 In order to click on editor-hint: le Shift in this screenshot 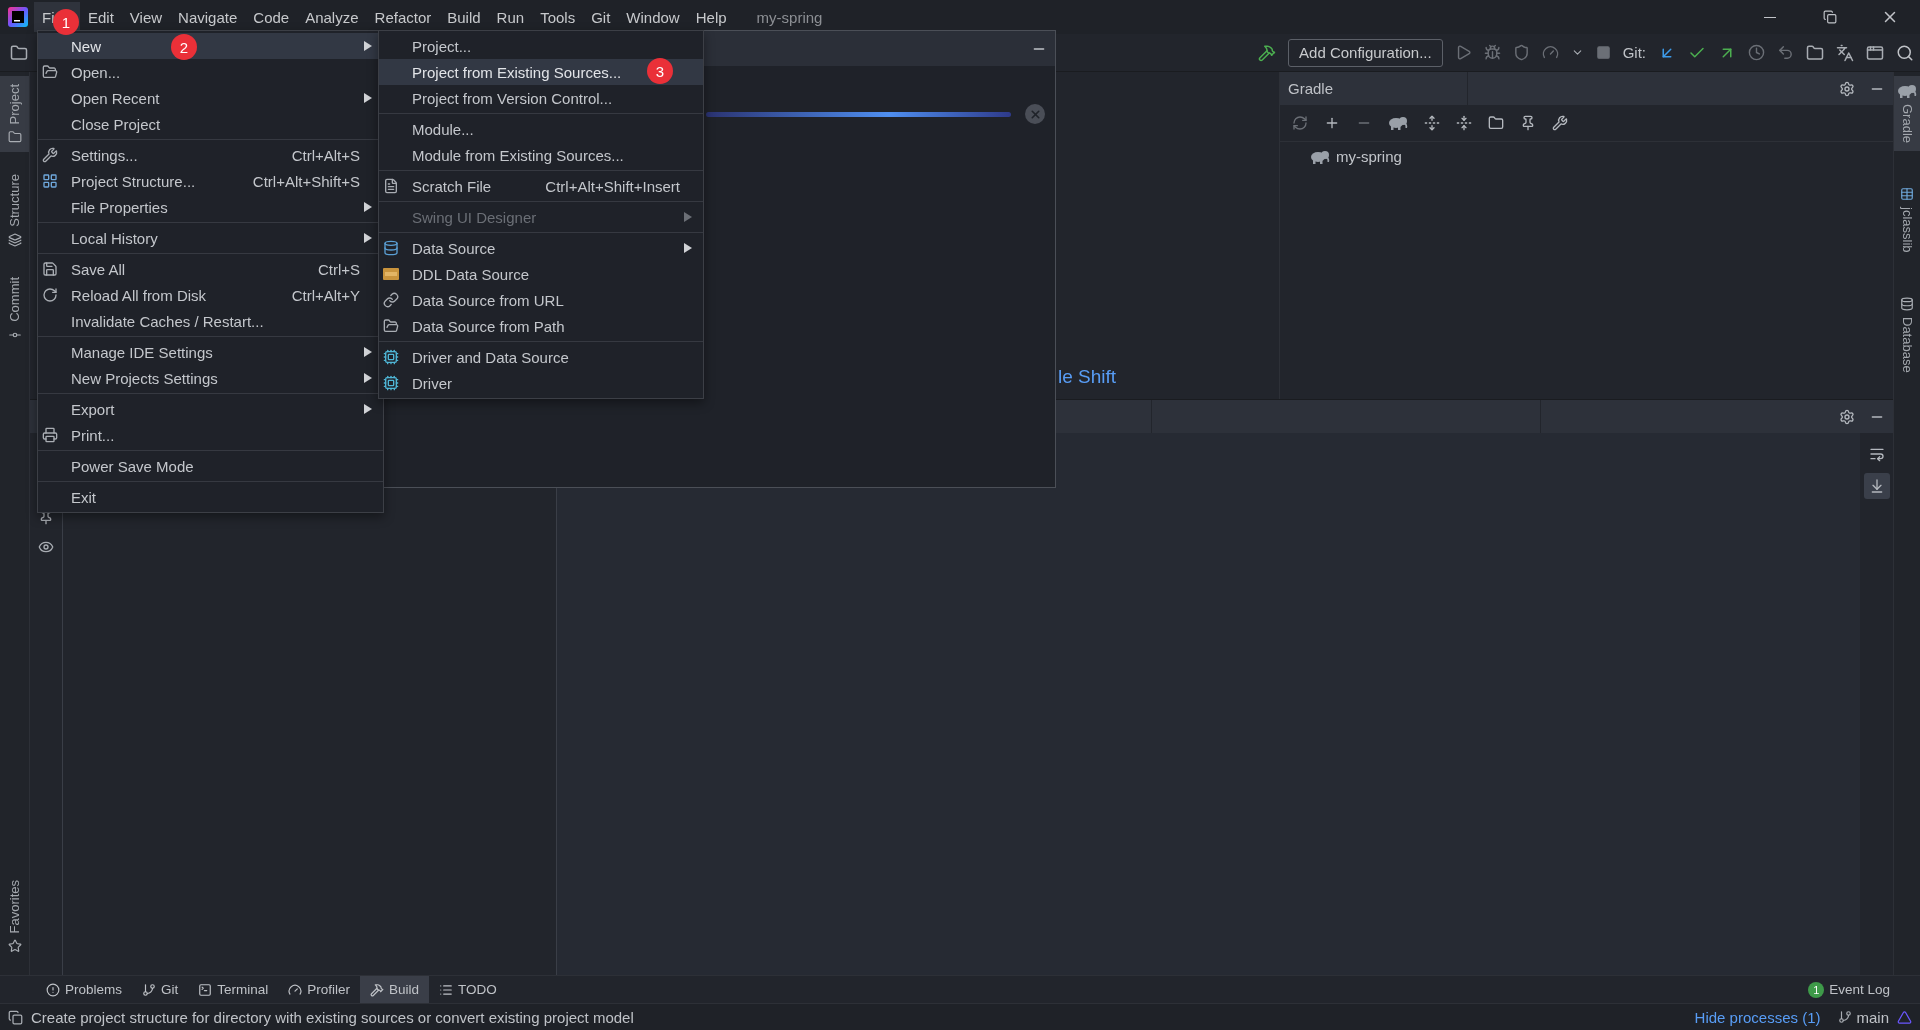, I will do `click(1087, 376)`.